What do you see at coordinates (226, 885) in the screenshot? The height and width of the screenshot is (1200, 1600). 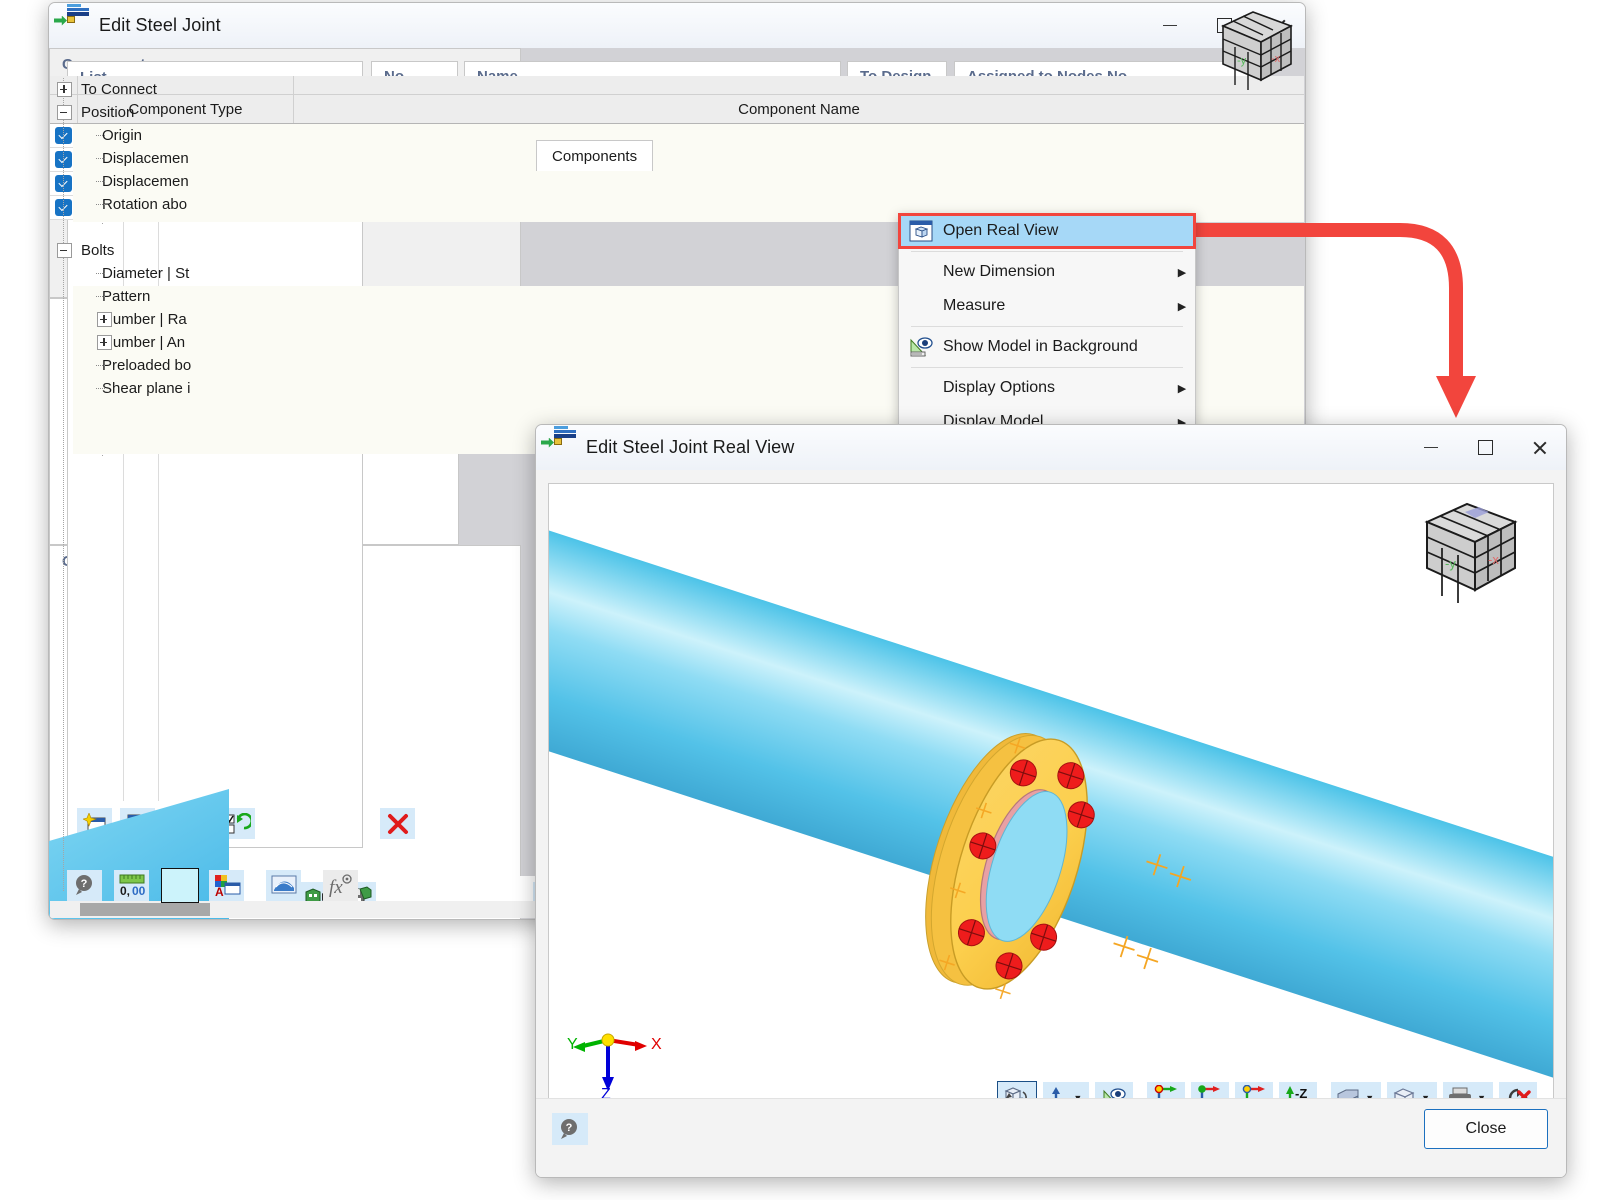 I see `display-properties-icon: A` at bounding box center [226, 885].